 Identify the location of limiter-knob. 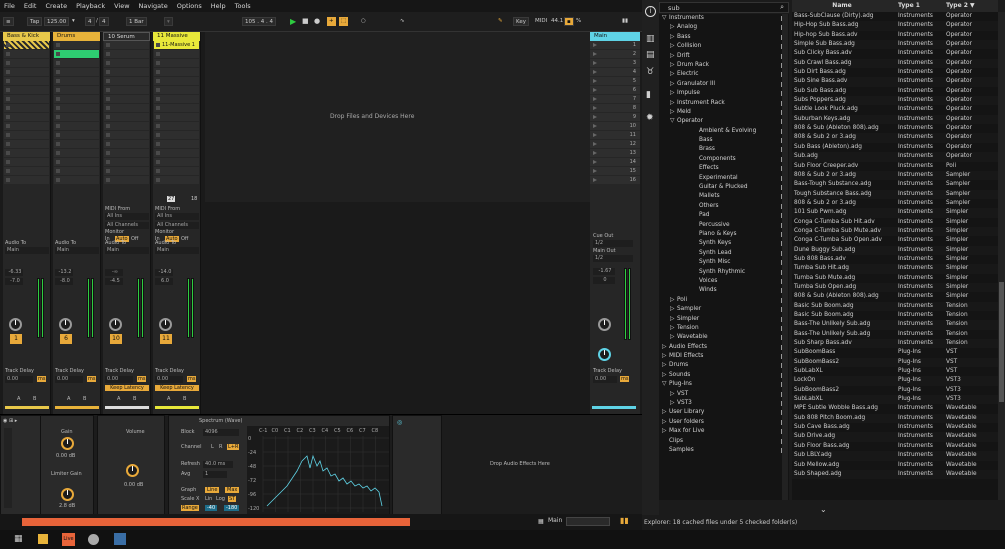
(67, 494).